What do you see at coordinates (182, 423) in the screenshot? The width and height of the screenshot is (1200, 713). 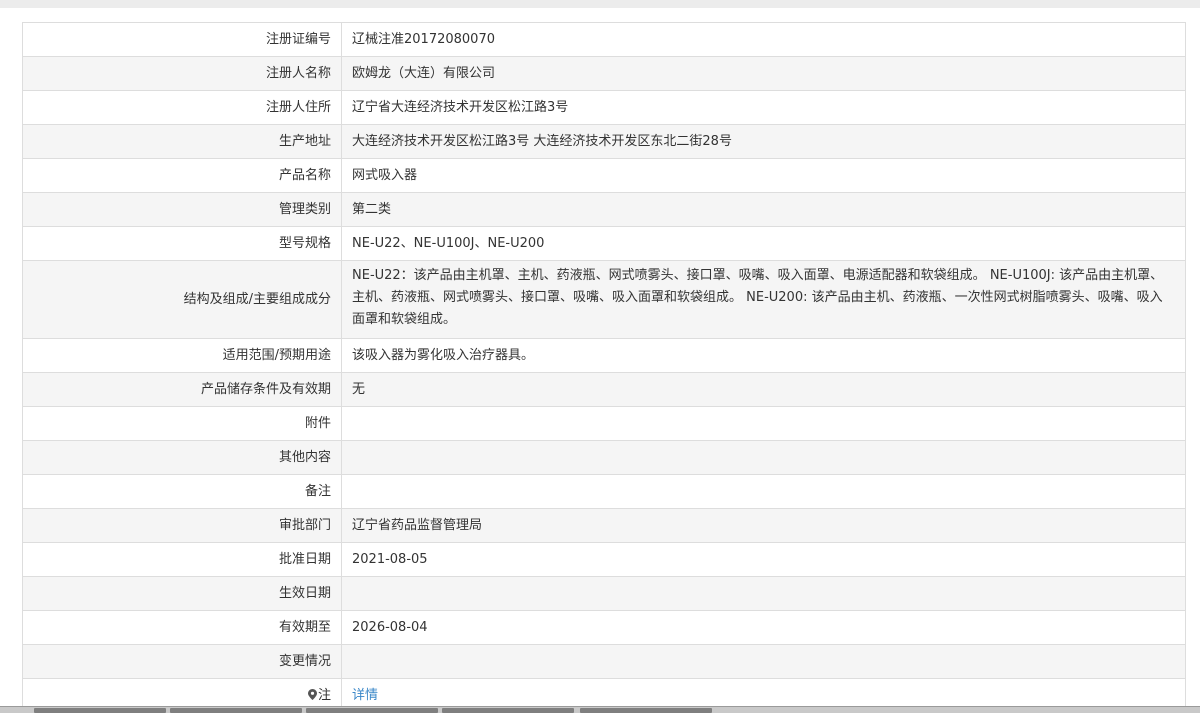 I see `row-label: 附件` at bounding box center [182, 423].